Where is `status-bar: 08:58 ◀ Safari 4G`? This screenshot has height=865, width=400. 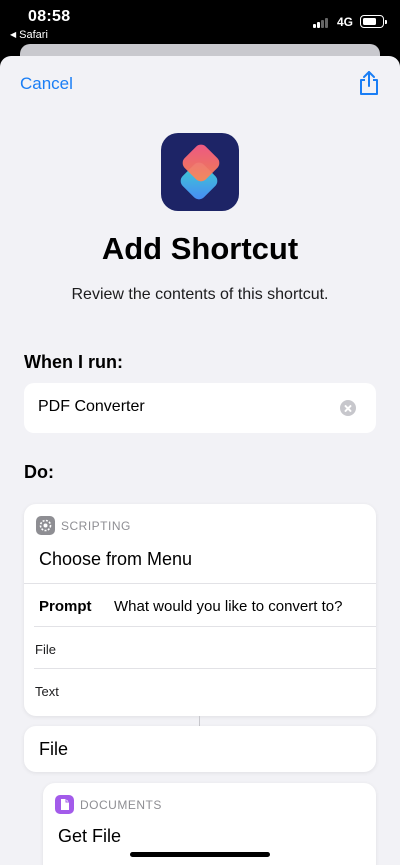 status-bar: 08:58 ◀ Safari 4G is located at coordinates (200, 23).